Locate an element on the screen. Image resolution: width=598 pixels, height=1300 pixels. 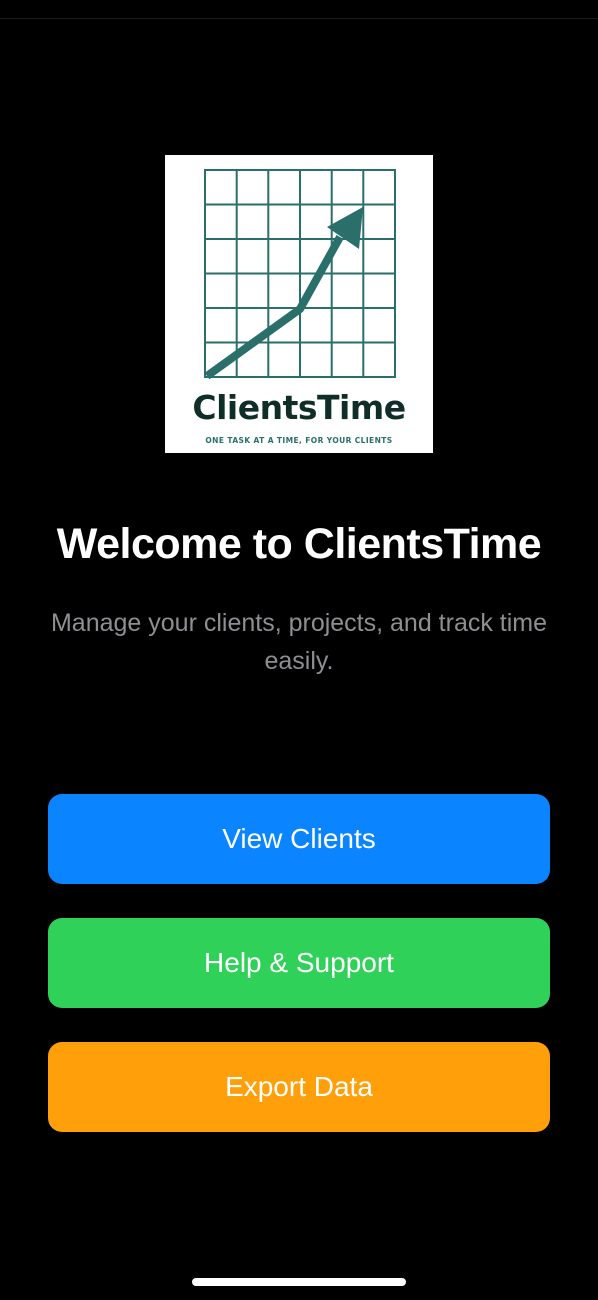
help-support-label: Help & Support is located at coordinates (299, 962).